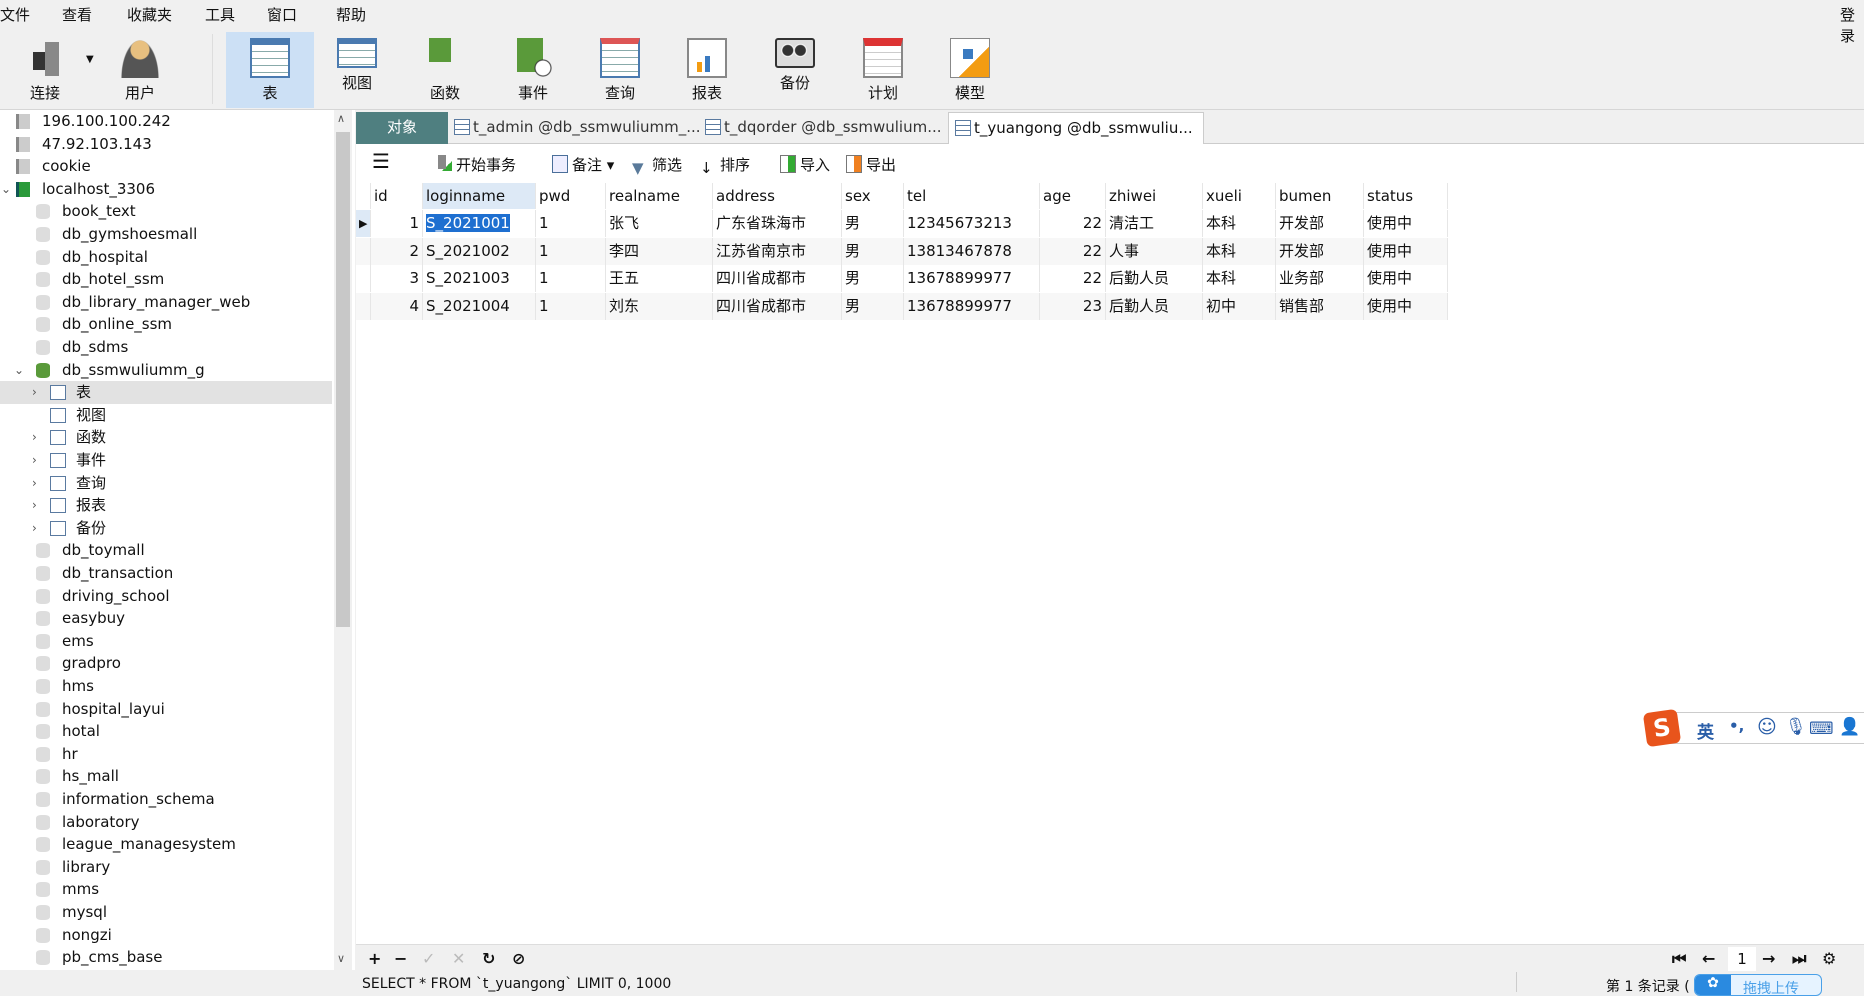 This screenshot has height=996, width=1864. I want to click on column-header-sex: sex, so click(873, 196).